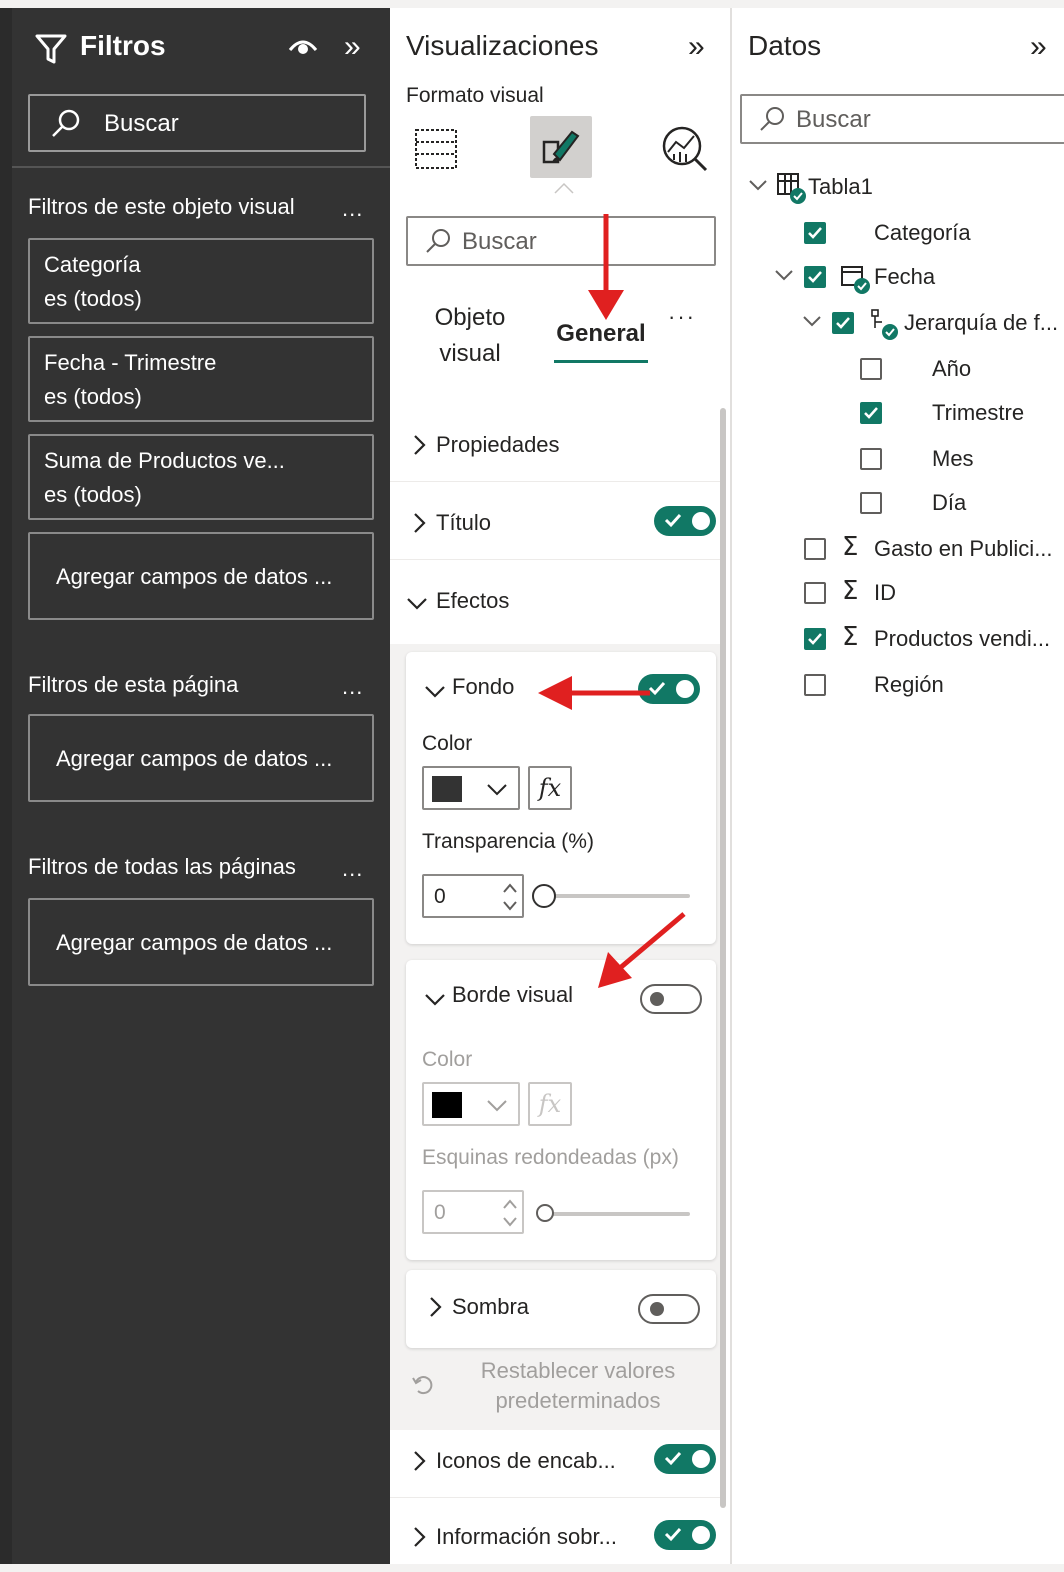  Describe the element at coordinates (898, 592) in the screenshot. I see `tree-field-id: Σ ID` at that location.